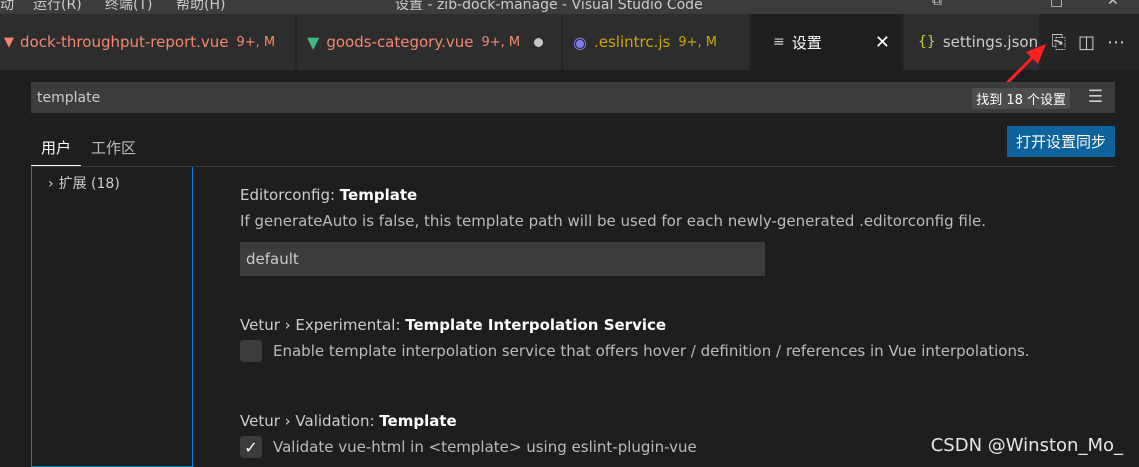 The width and height of the screenshot is (1139, 467). I want to click on menu-item-edge: 动, so click(7, 7).